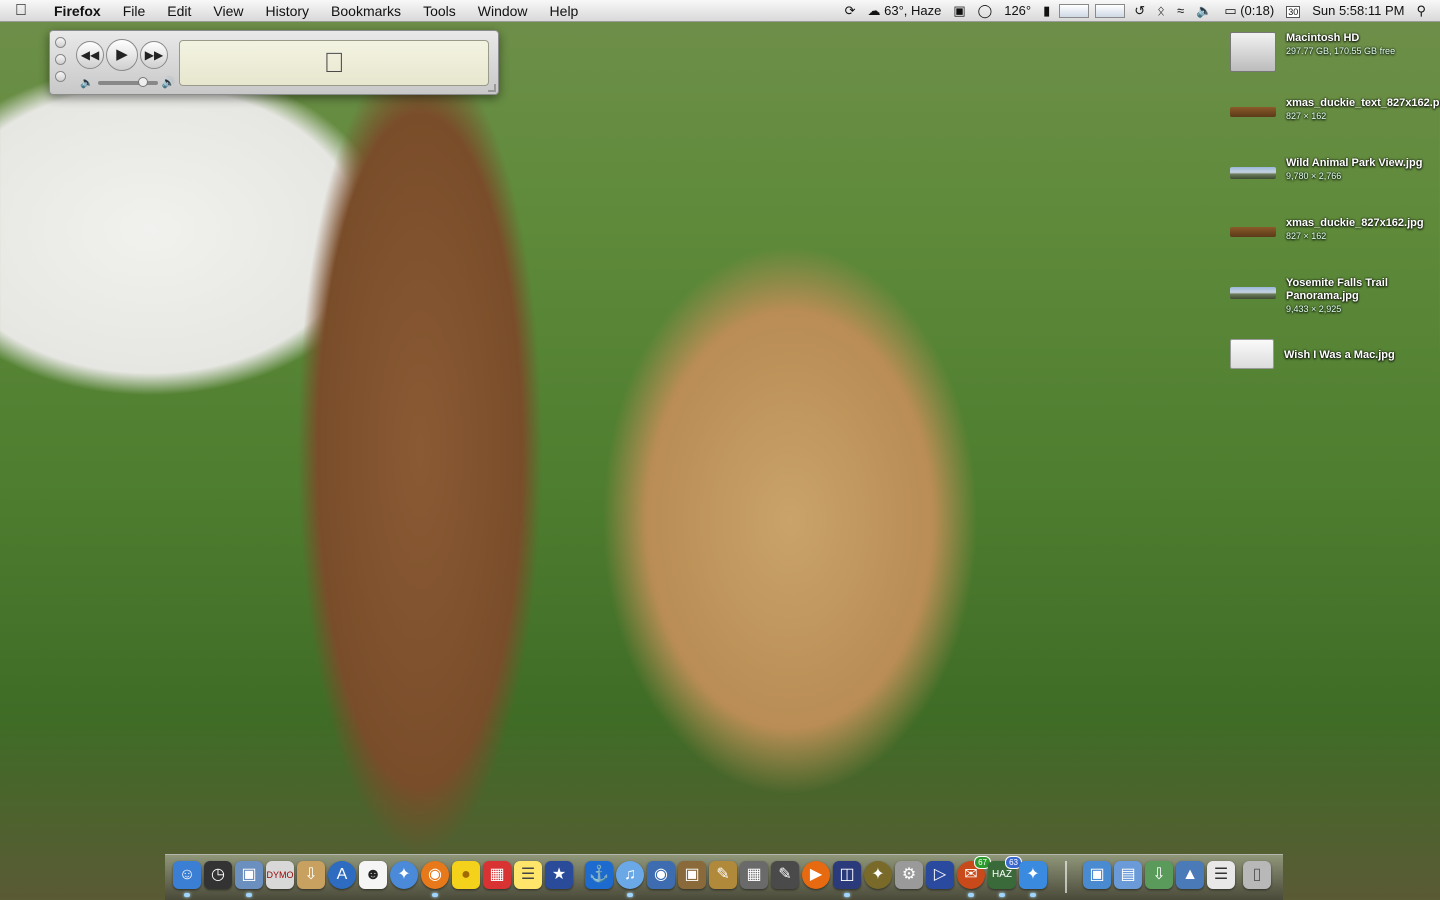 This screenshot has height=900, width=1440. What do you see at coordinates (497, 875) in the screenshot?
I see `calendar-app-icon: ▦` at bounding box center [497, 875].